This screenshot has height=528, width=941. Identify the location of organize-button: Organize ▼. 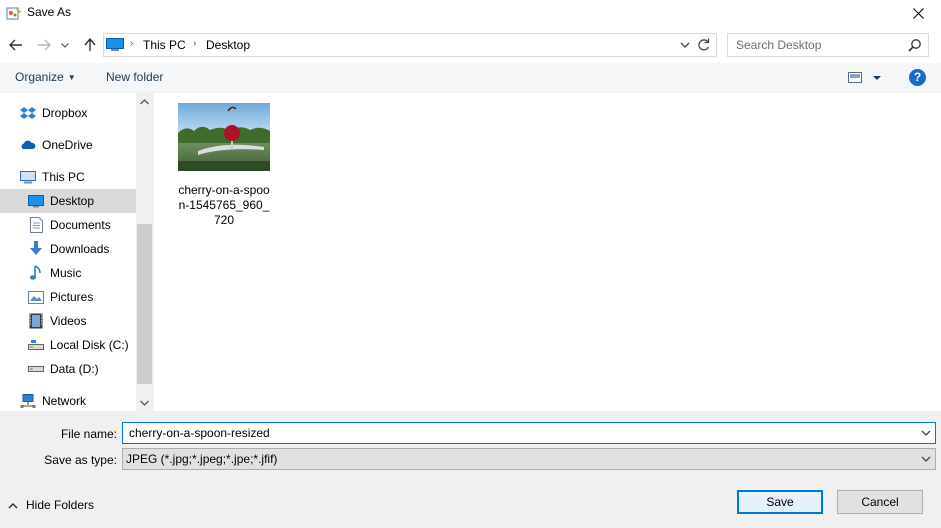
(45, 77).